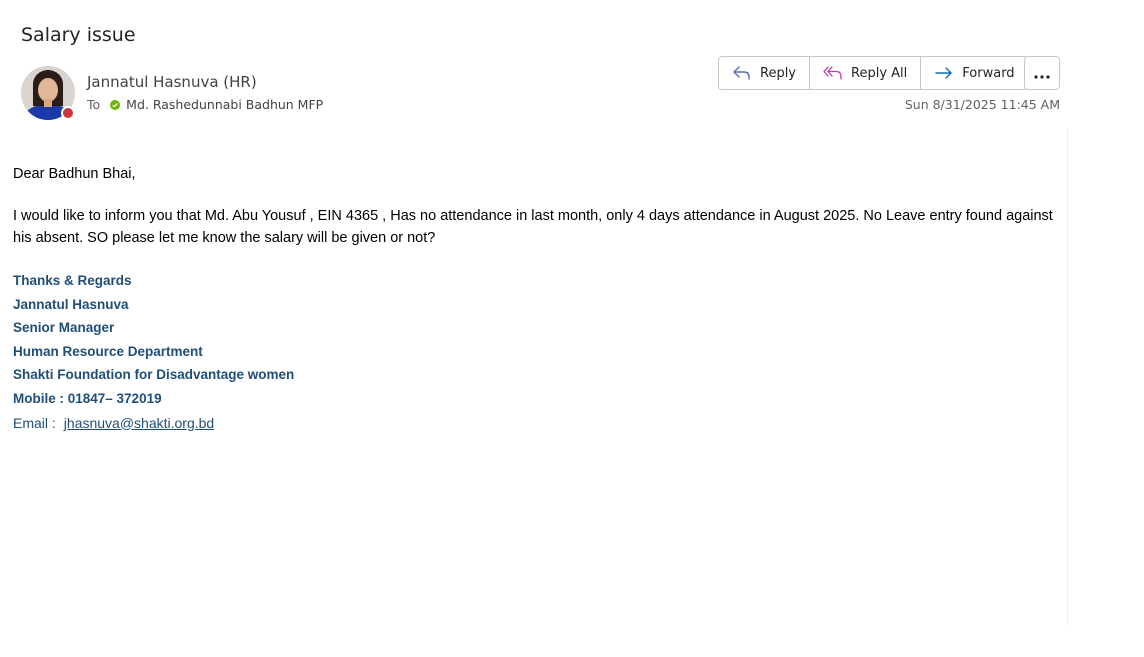 This screenshot has height=657, width=1144. I want to click on signature-email-line: Email : jhasnuva@shakti.org.bd, so click(538, 423).